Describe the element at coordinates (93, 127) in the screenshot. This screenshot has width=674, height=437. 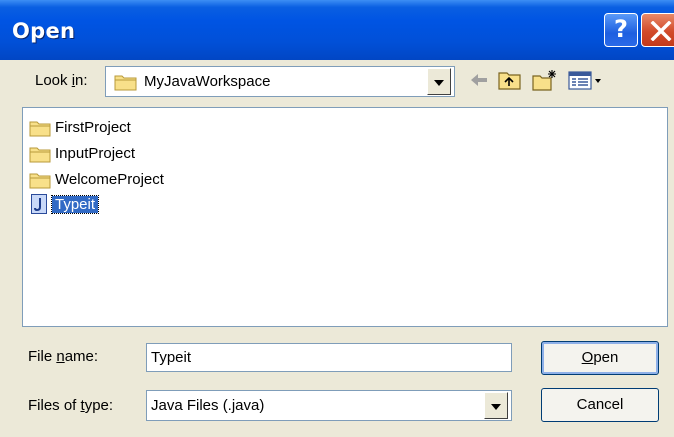
I see `list-item-label: FirstProject` at that location.